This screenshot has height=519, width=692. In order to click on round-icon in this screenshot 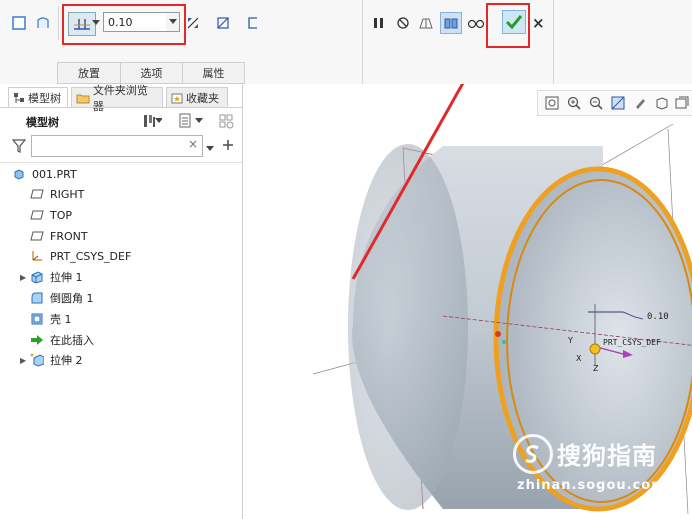, I will do `click(37, 298)`.